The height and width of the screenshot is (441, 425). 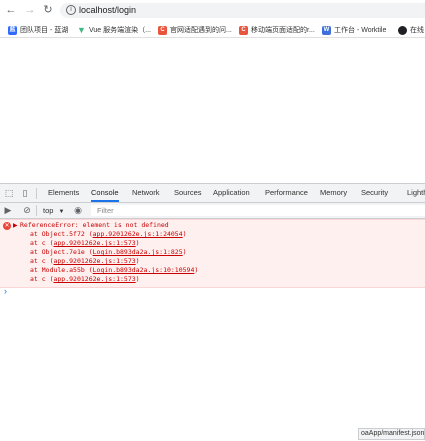 I want to click on tab-memory: Memory, so click(x=333, y=193).